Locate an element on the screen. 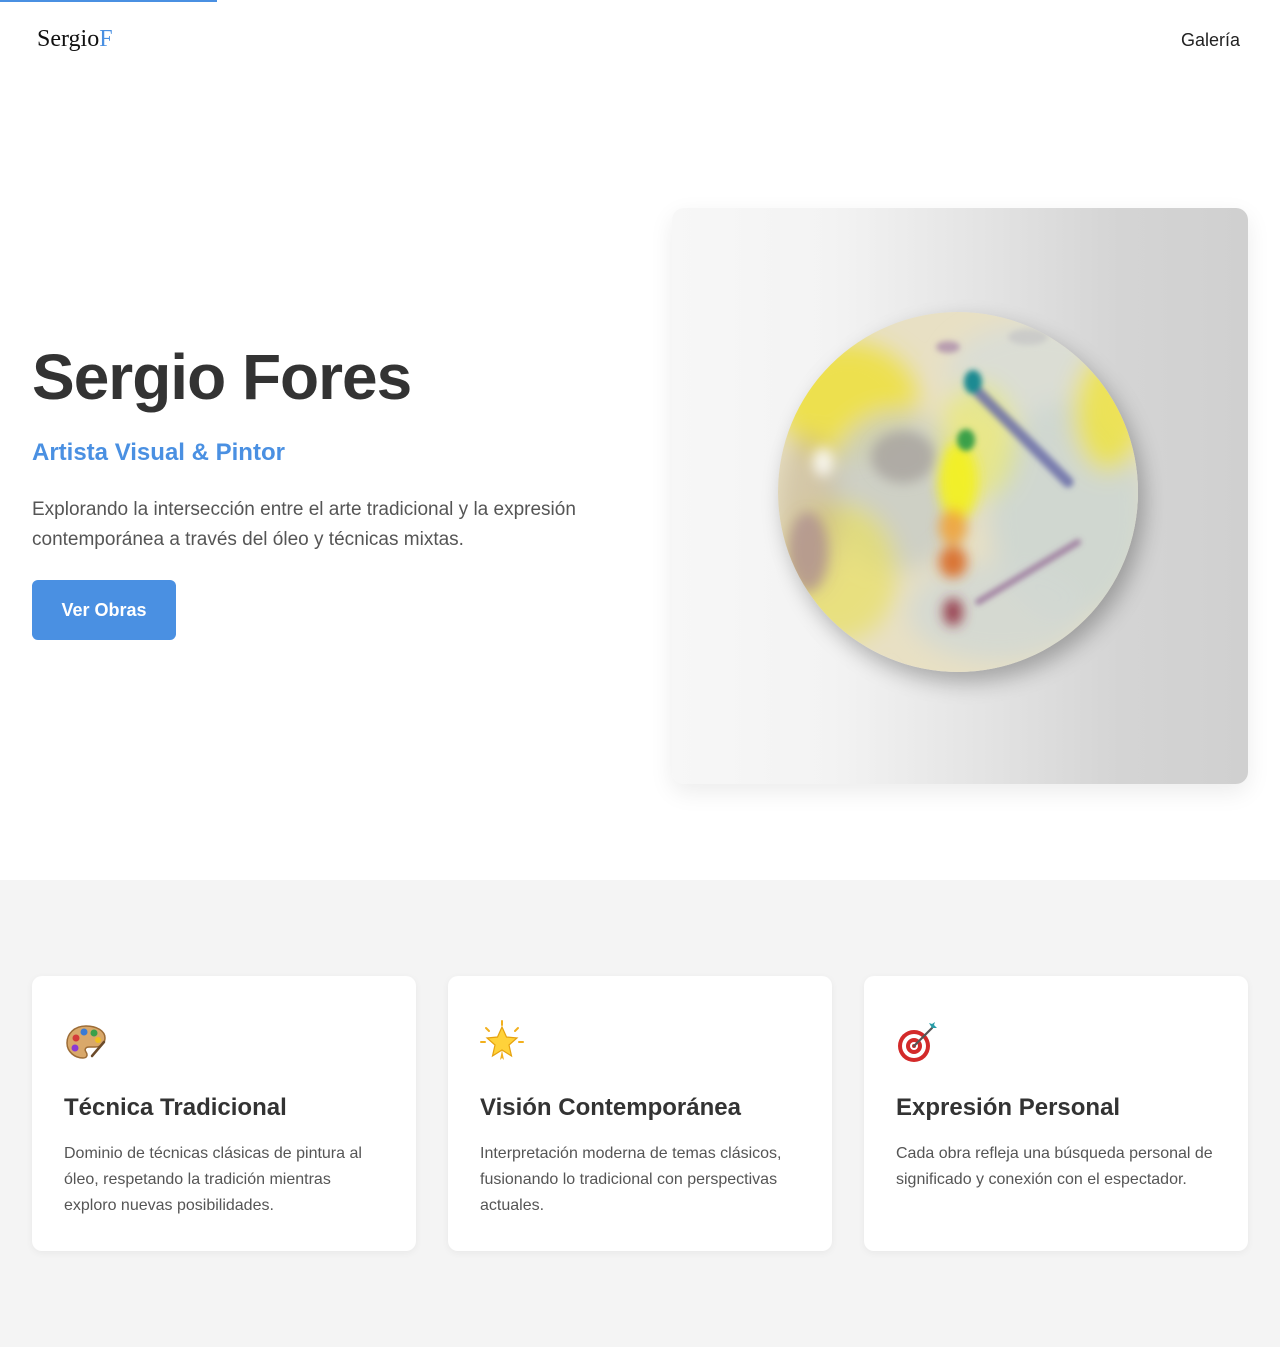 The width and height of the screenshot is (1280, 1347). logo-accent-letter: F is located at coordinates (106, 39).